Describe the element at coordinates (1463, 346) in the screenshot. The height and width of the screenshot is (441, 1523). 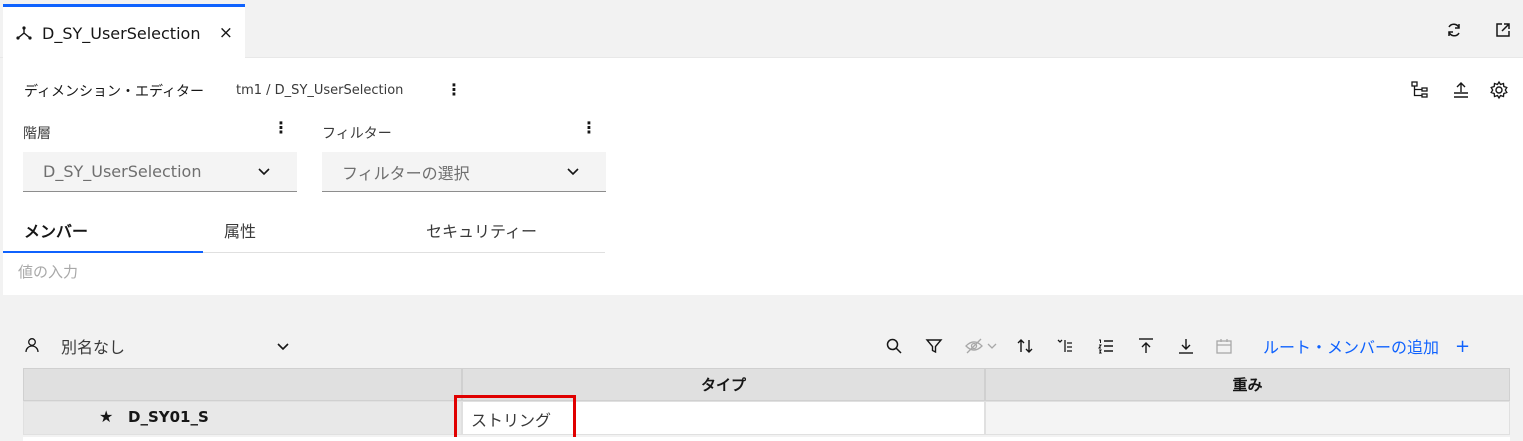
I see `add-icon: +` at that location.